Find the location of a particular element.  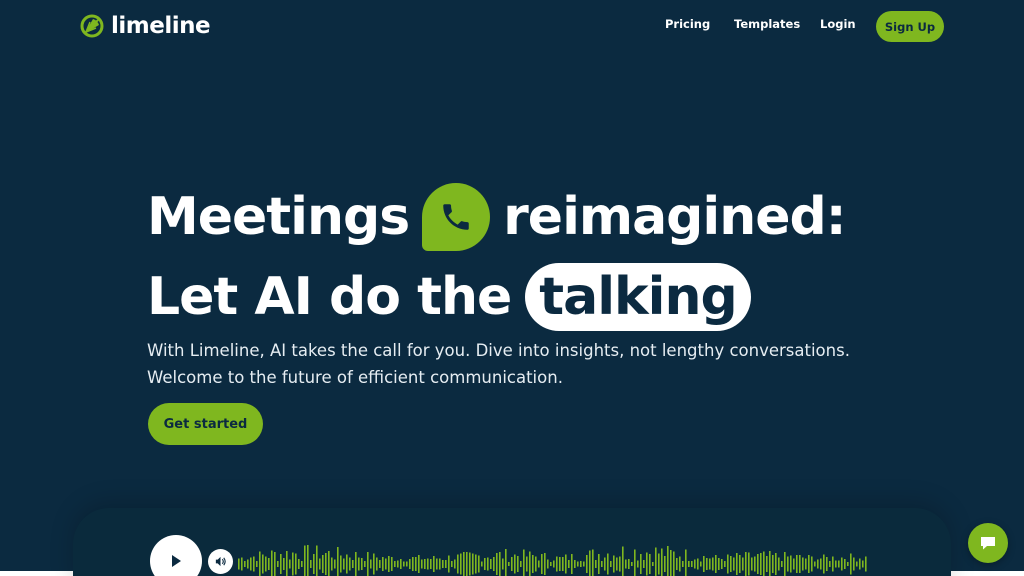

hero-headline-line-1: Meetings reimagined: is located at coordinates (497, 217).